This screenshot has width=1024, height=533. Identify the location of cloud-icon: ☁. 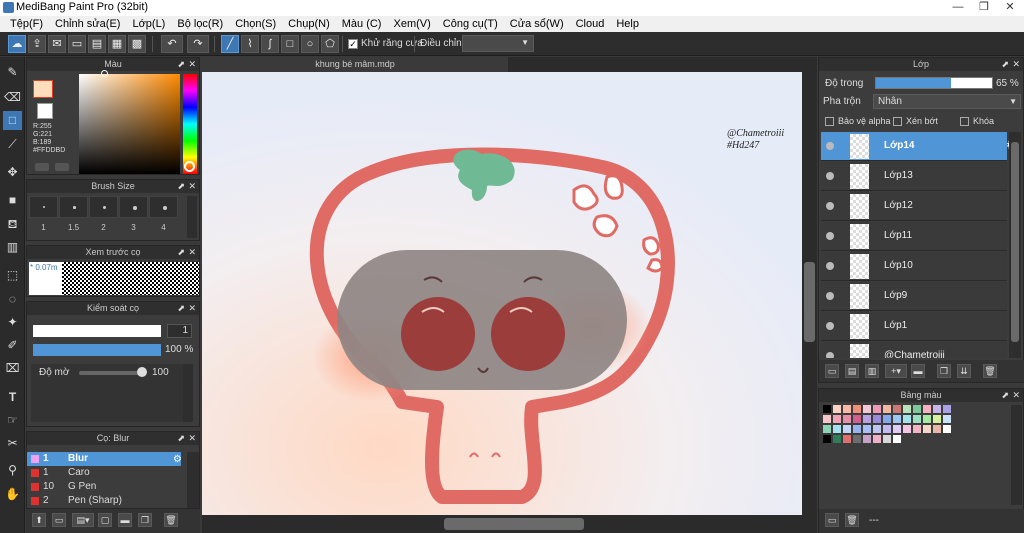
(17, 44).